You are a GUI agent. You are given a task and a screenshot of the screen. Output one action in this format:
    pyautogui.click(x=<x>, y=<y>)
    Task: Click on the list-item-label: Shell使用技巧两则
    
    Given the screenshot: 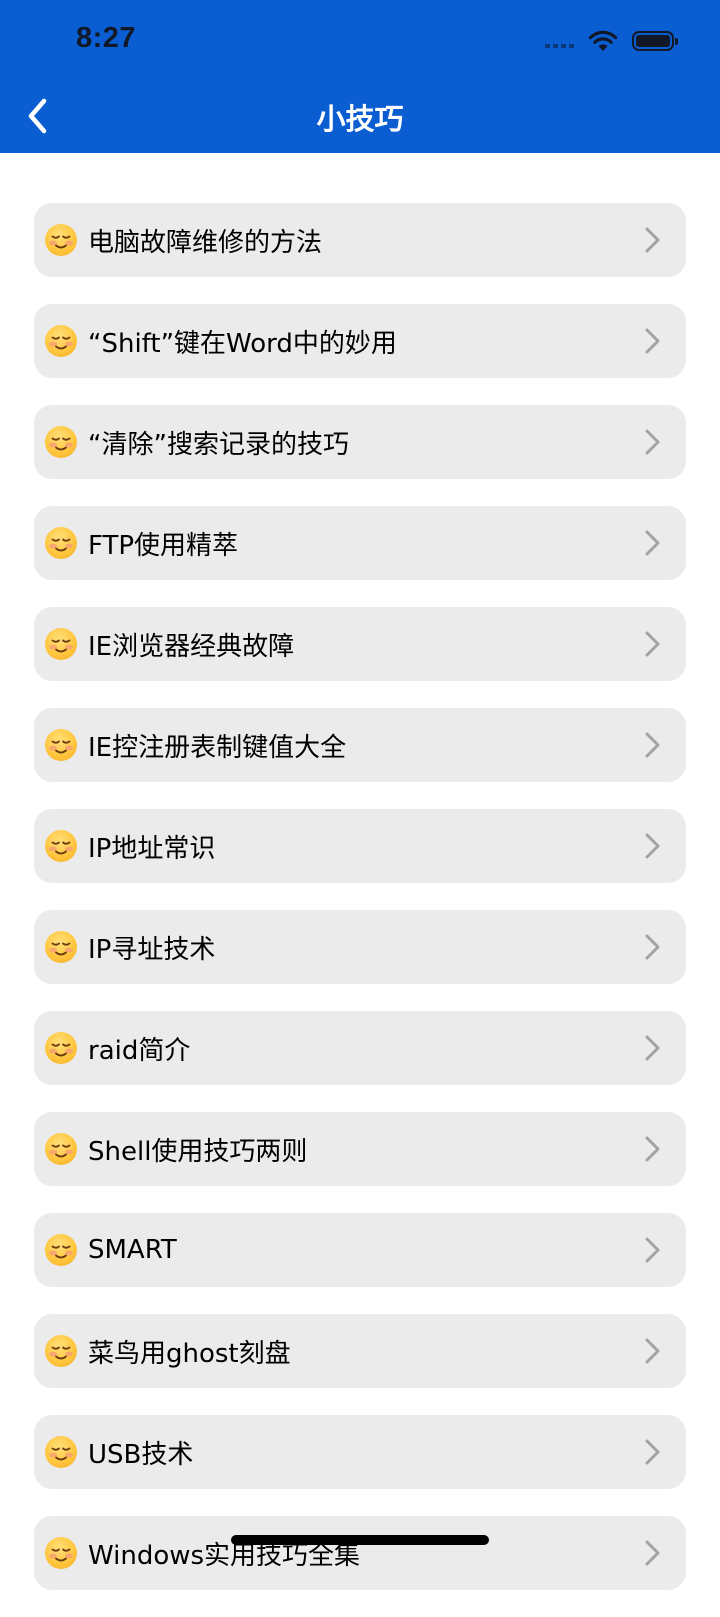 What is the action you would take?
    pyautogui.click(x=198, y=1151)
    